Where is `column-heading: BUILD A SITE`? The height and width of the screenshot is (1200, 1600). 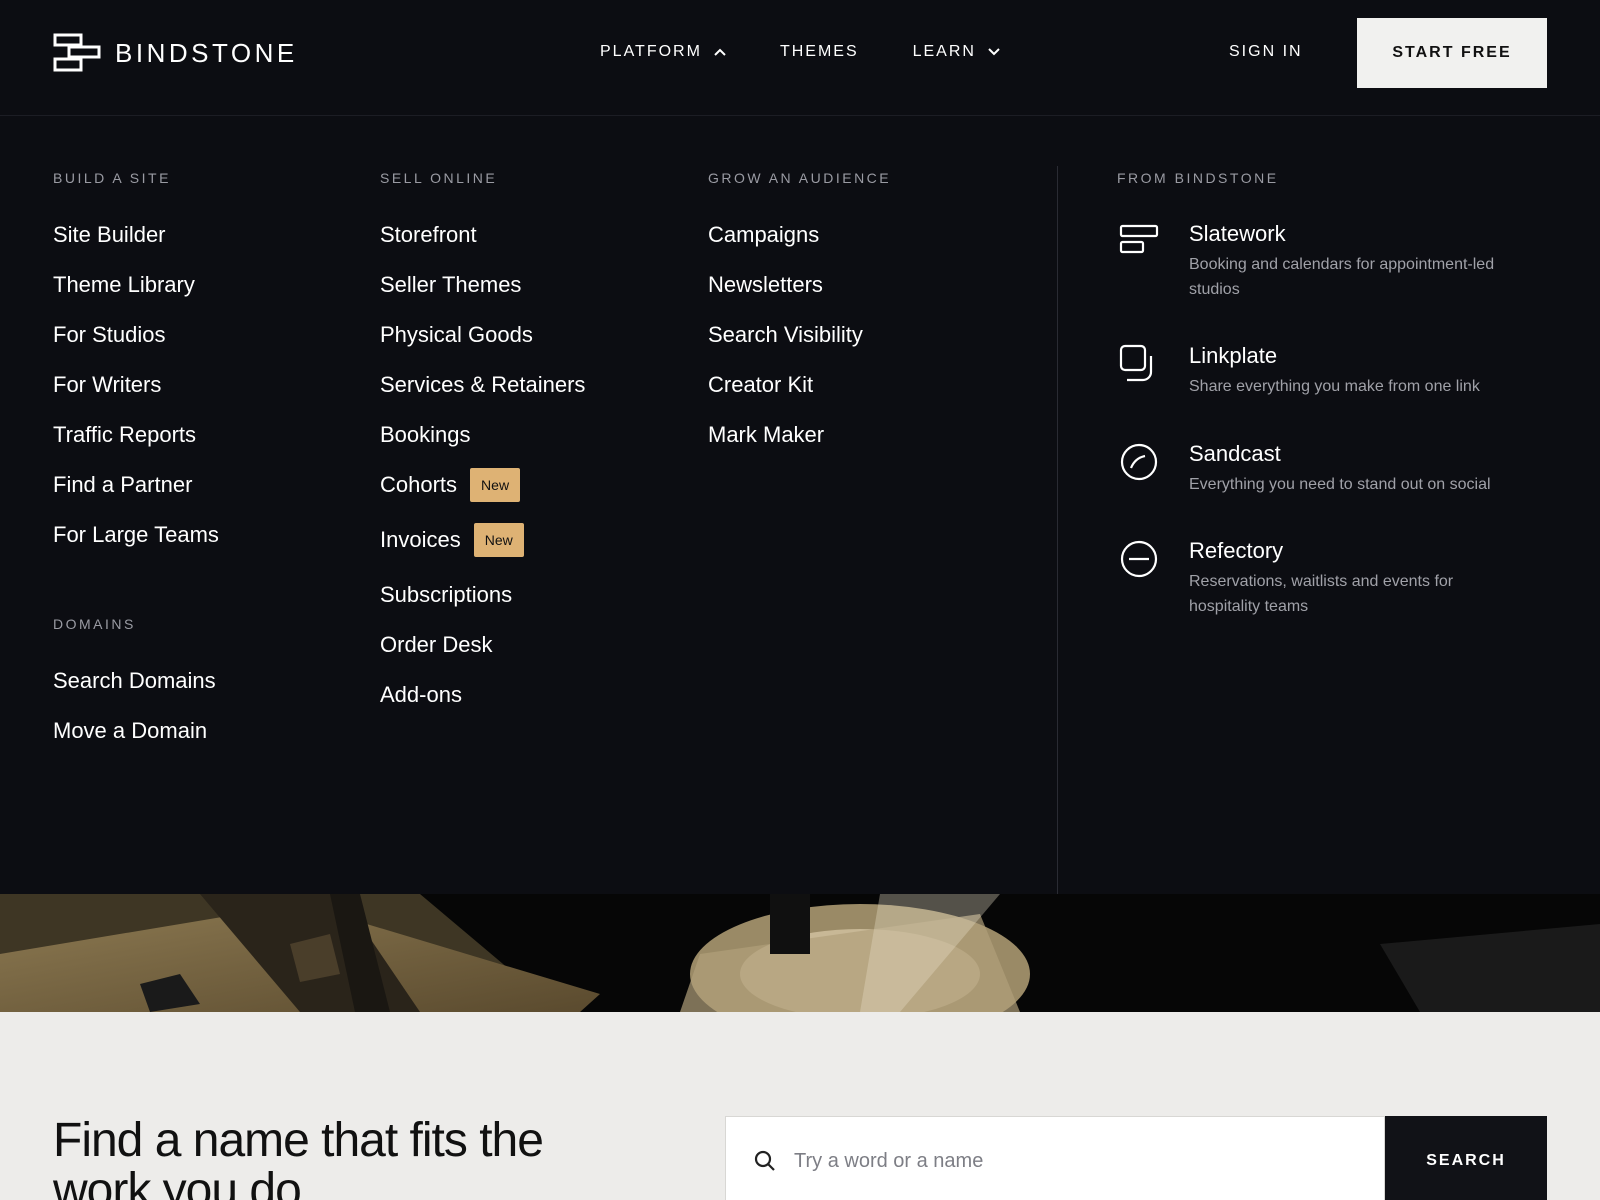
column-heading: BUILD A SITE is located at coordinates (112, 178).